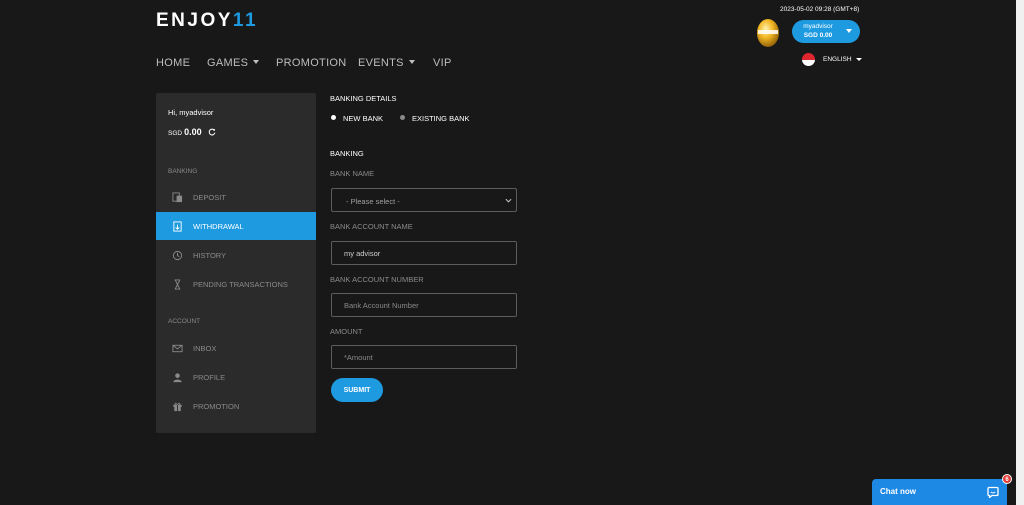  I want to click on header-balance: SGD 0.00, so click(818, 35).